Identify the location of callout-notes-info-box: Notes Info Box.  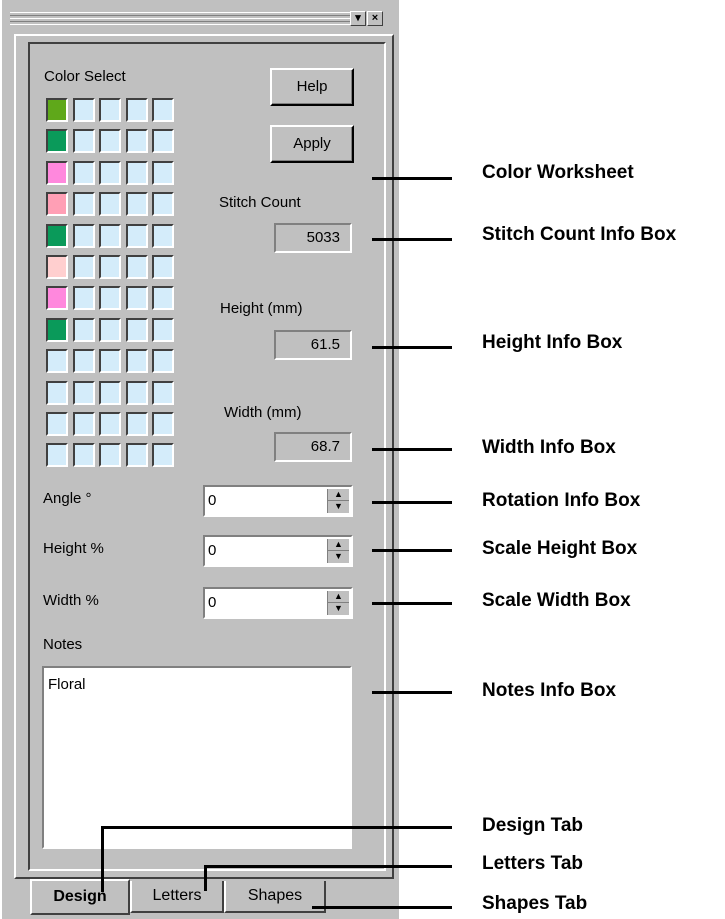
(549, 690).